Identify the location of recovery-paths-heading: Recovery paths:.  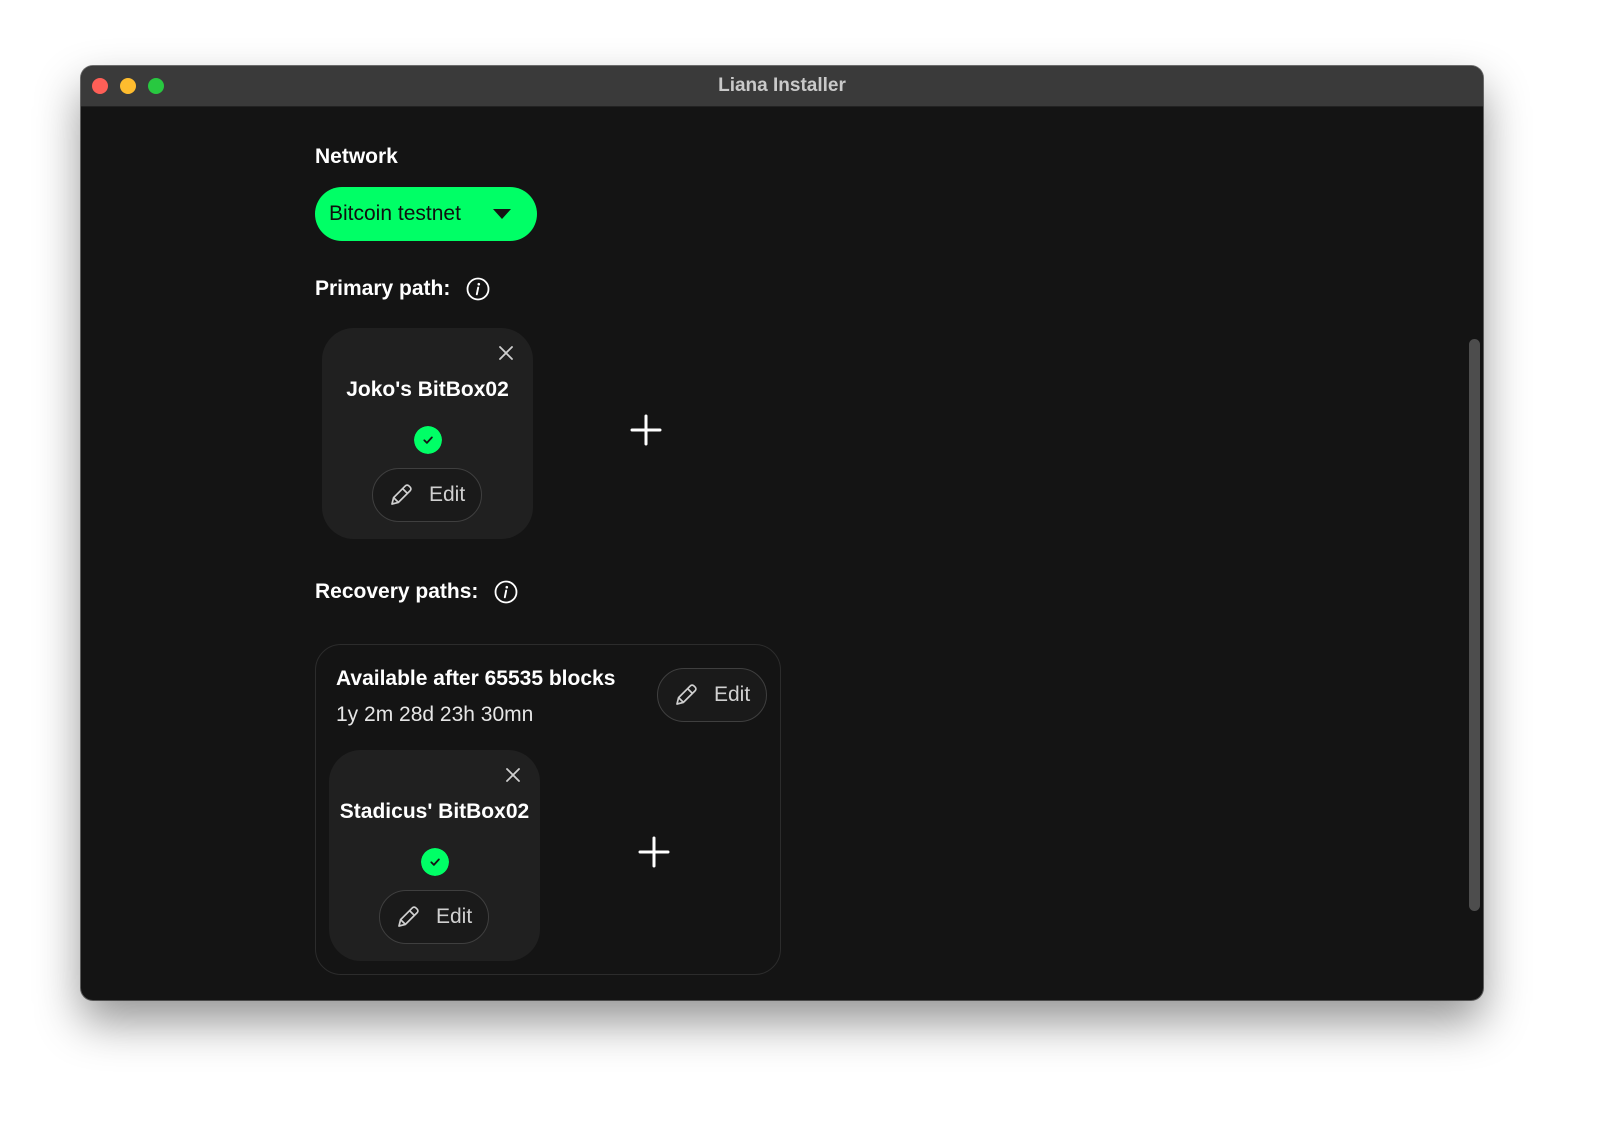
(416, 592).